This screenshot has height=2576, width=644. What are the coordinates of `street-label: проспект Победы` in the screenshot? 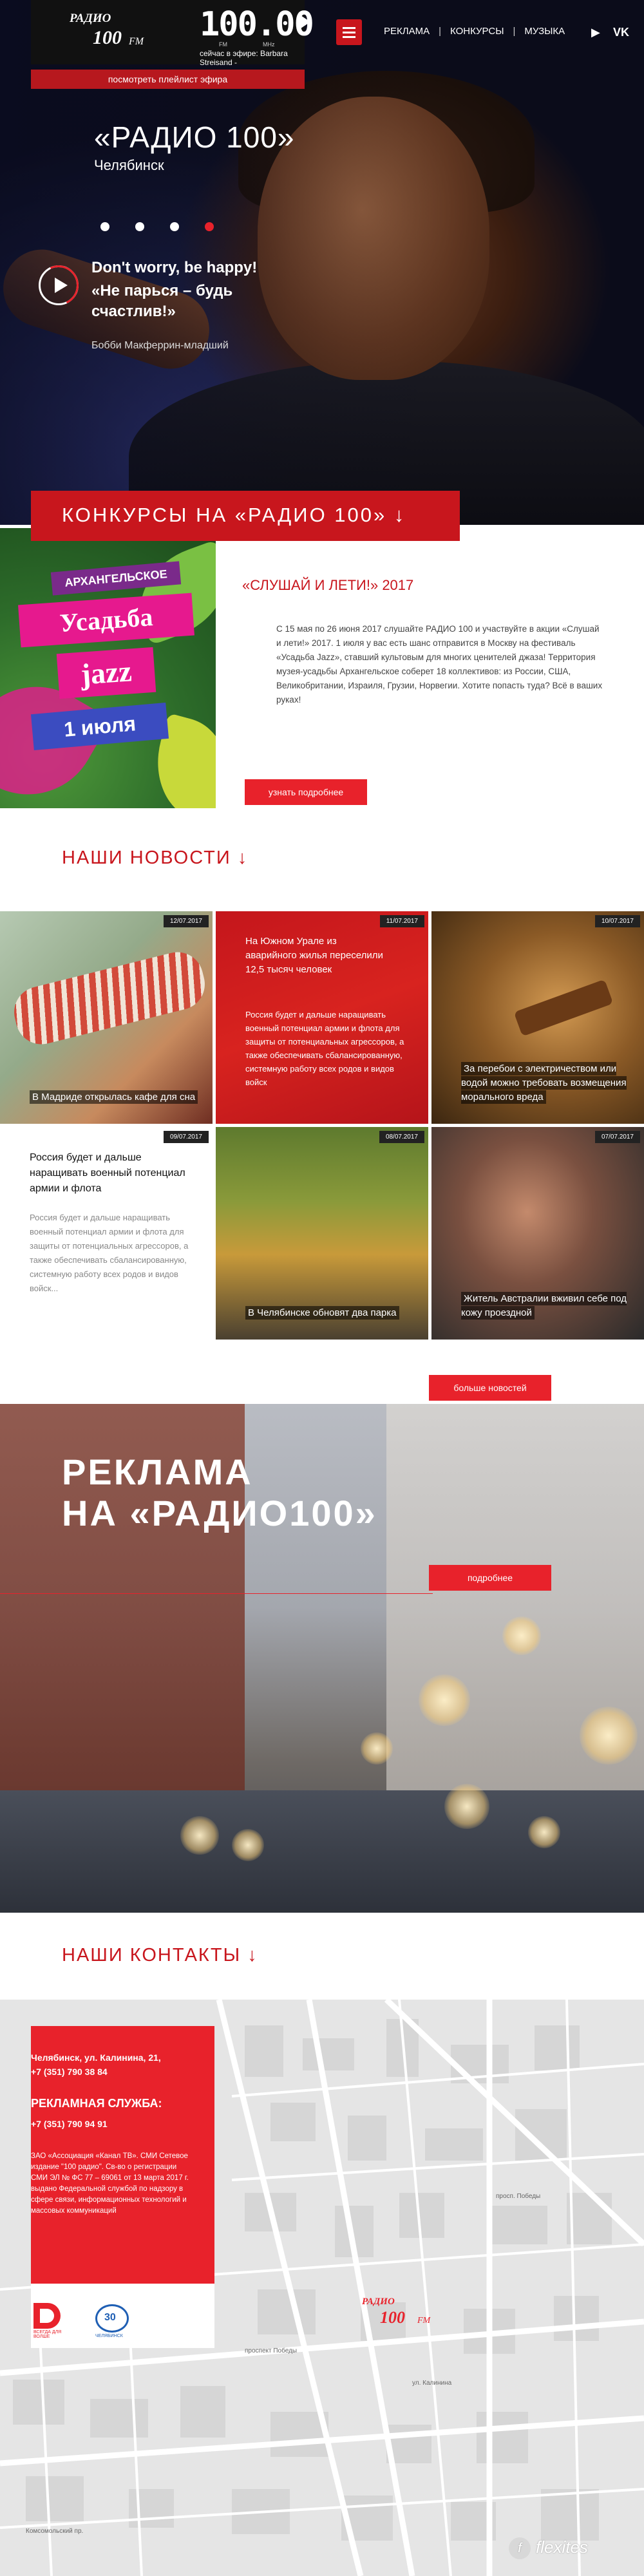 It's located at (271, 2350).